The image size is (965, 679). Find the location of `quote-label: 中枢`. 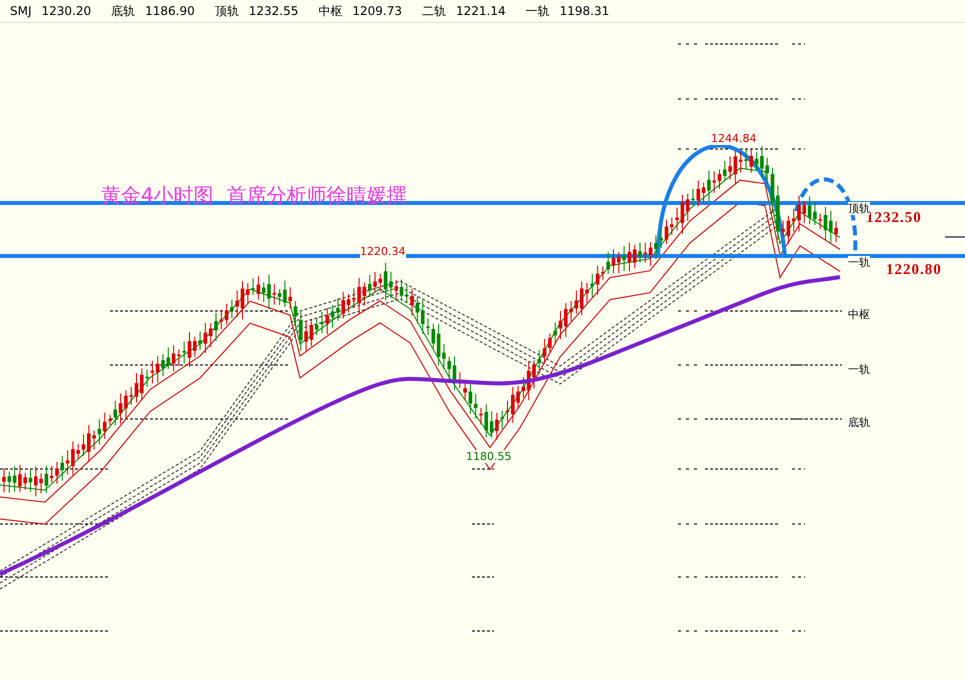

quote-label: 中枢 is located at coordinates (330, 11).